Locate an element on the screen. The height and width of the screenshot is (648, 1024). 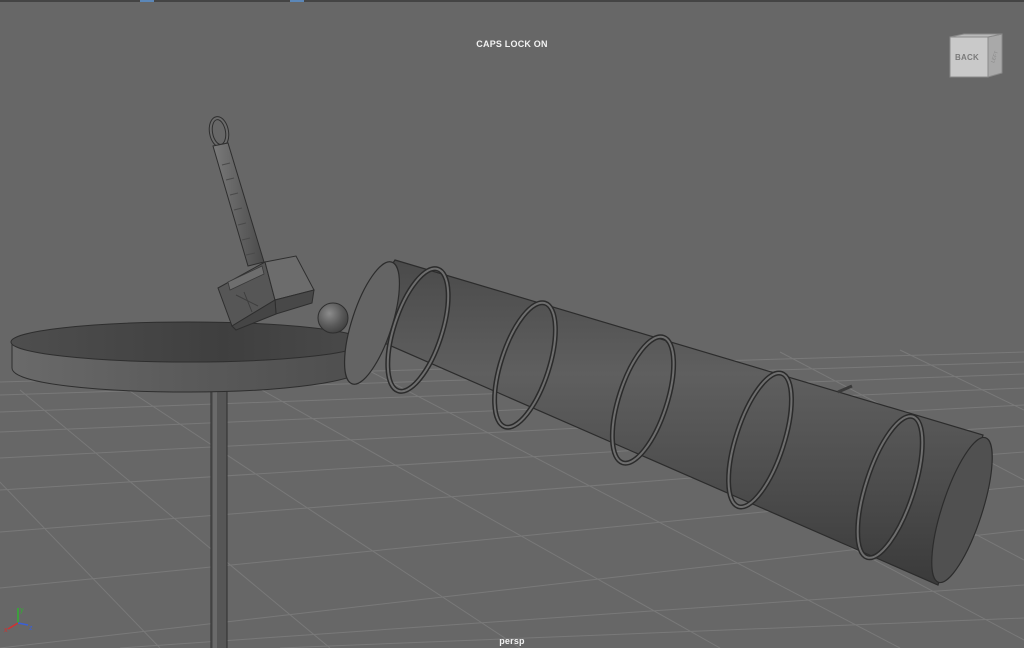
sphere is located at coordinates (333, 318).